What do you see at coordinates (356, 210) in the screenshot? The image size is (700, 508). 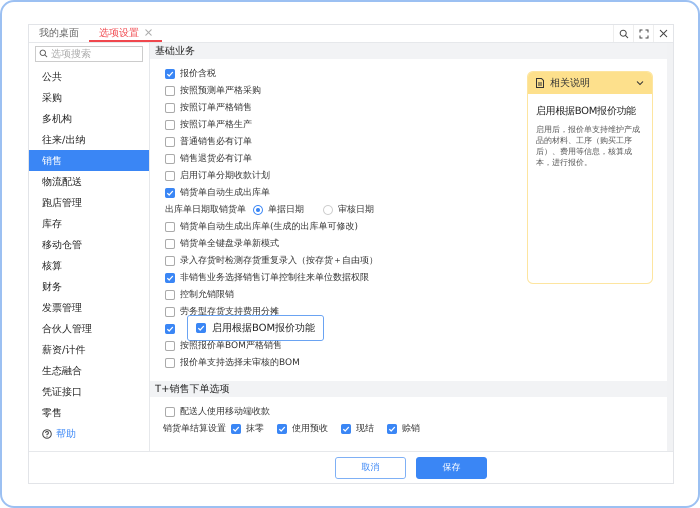 I see `radio-label: 审核日期` at bounding box center [356, 210].